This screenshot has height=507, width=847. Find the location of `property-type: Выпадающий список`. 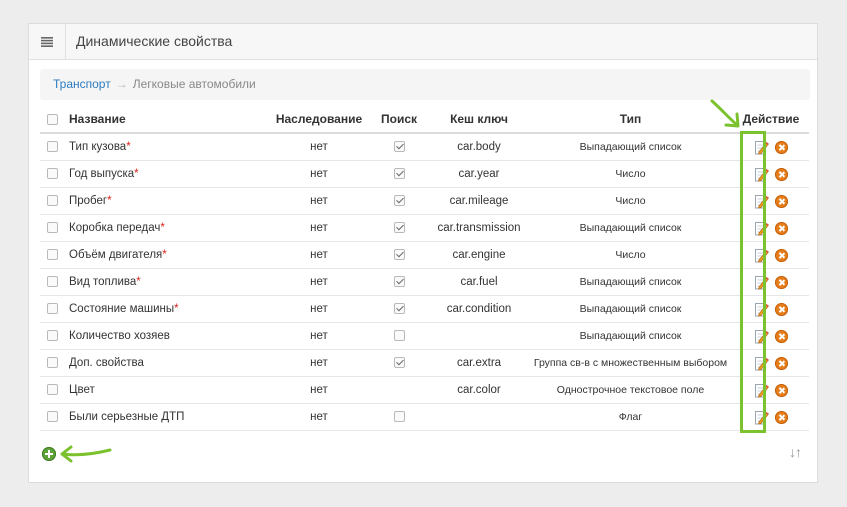

property-type: Выпадающий список is located at coordinates (630, 228).